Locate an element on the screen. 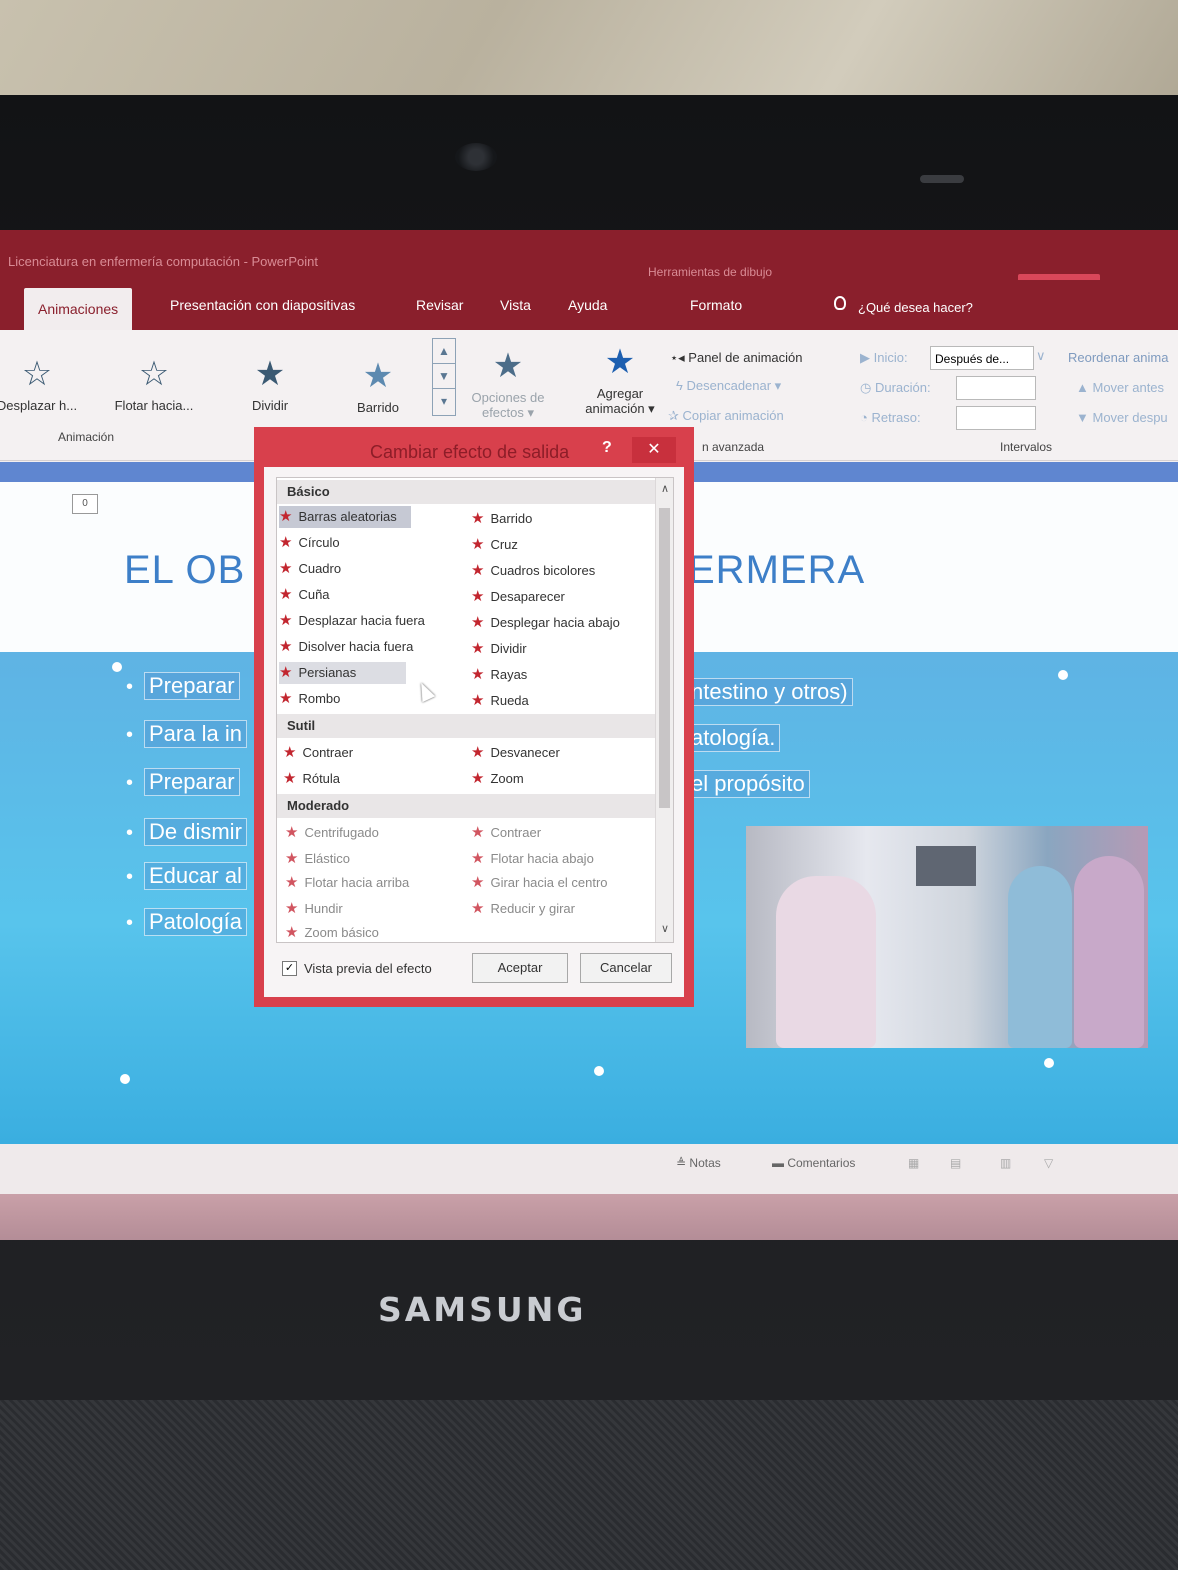  chevron-down-icon: ▼ is located at coordinates (444, 376).